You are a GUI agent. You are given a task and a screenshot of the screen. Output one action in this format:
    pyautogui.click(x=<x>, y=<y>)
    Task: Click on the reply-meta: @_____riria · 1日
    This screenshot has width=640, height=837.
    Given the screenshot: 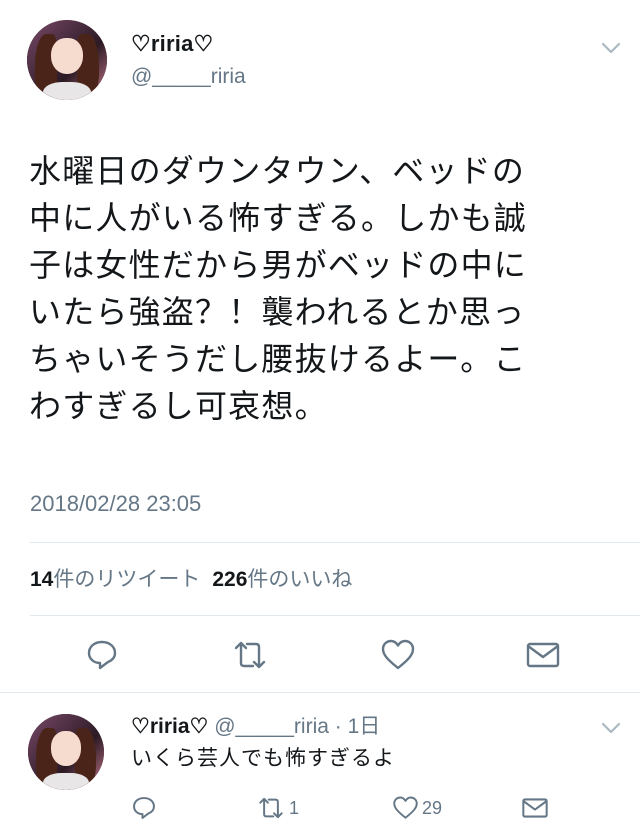 What is the action you would take?
    pyautogui.click(x=297, y=726)
    